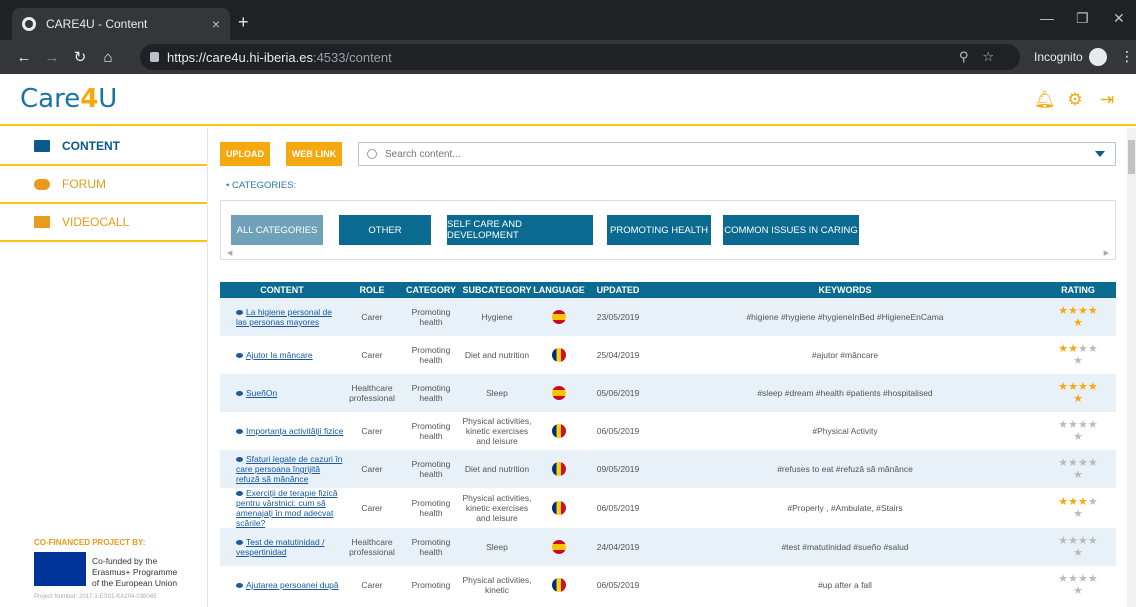 This screenshot has width=1136, height=607. What do you see at coordinates (103, 223) in the screenshot?
I see `sidebar-item-videocall: VIDEOCALL` at bounding box center [103, 223].